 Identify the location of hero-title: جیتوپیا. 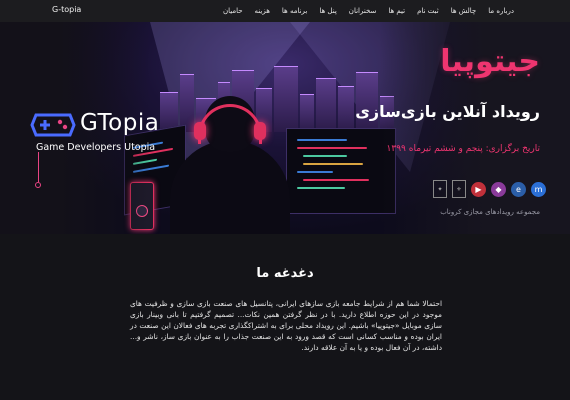
(490, 61).